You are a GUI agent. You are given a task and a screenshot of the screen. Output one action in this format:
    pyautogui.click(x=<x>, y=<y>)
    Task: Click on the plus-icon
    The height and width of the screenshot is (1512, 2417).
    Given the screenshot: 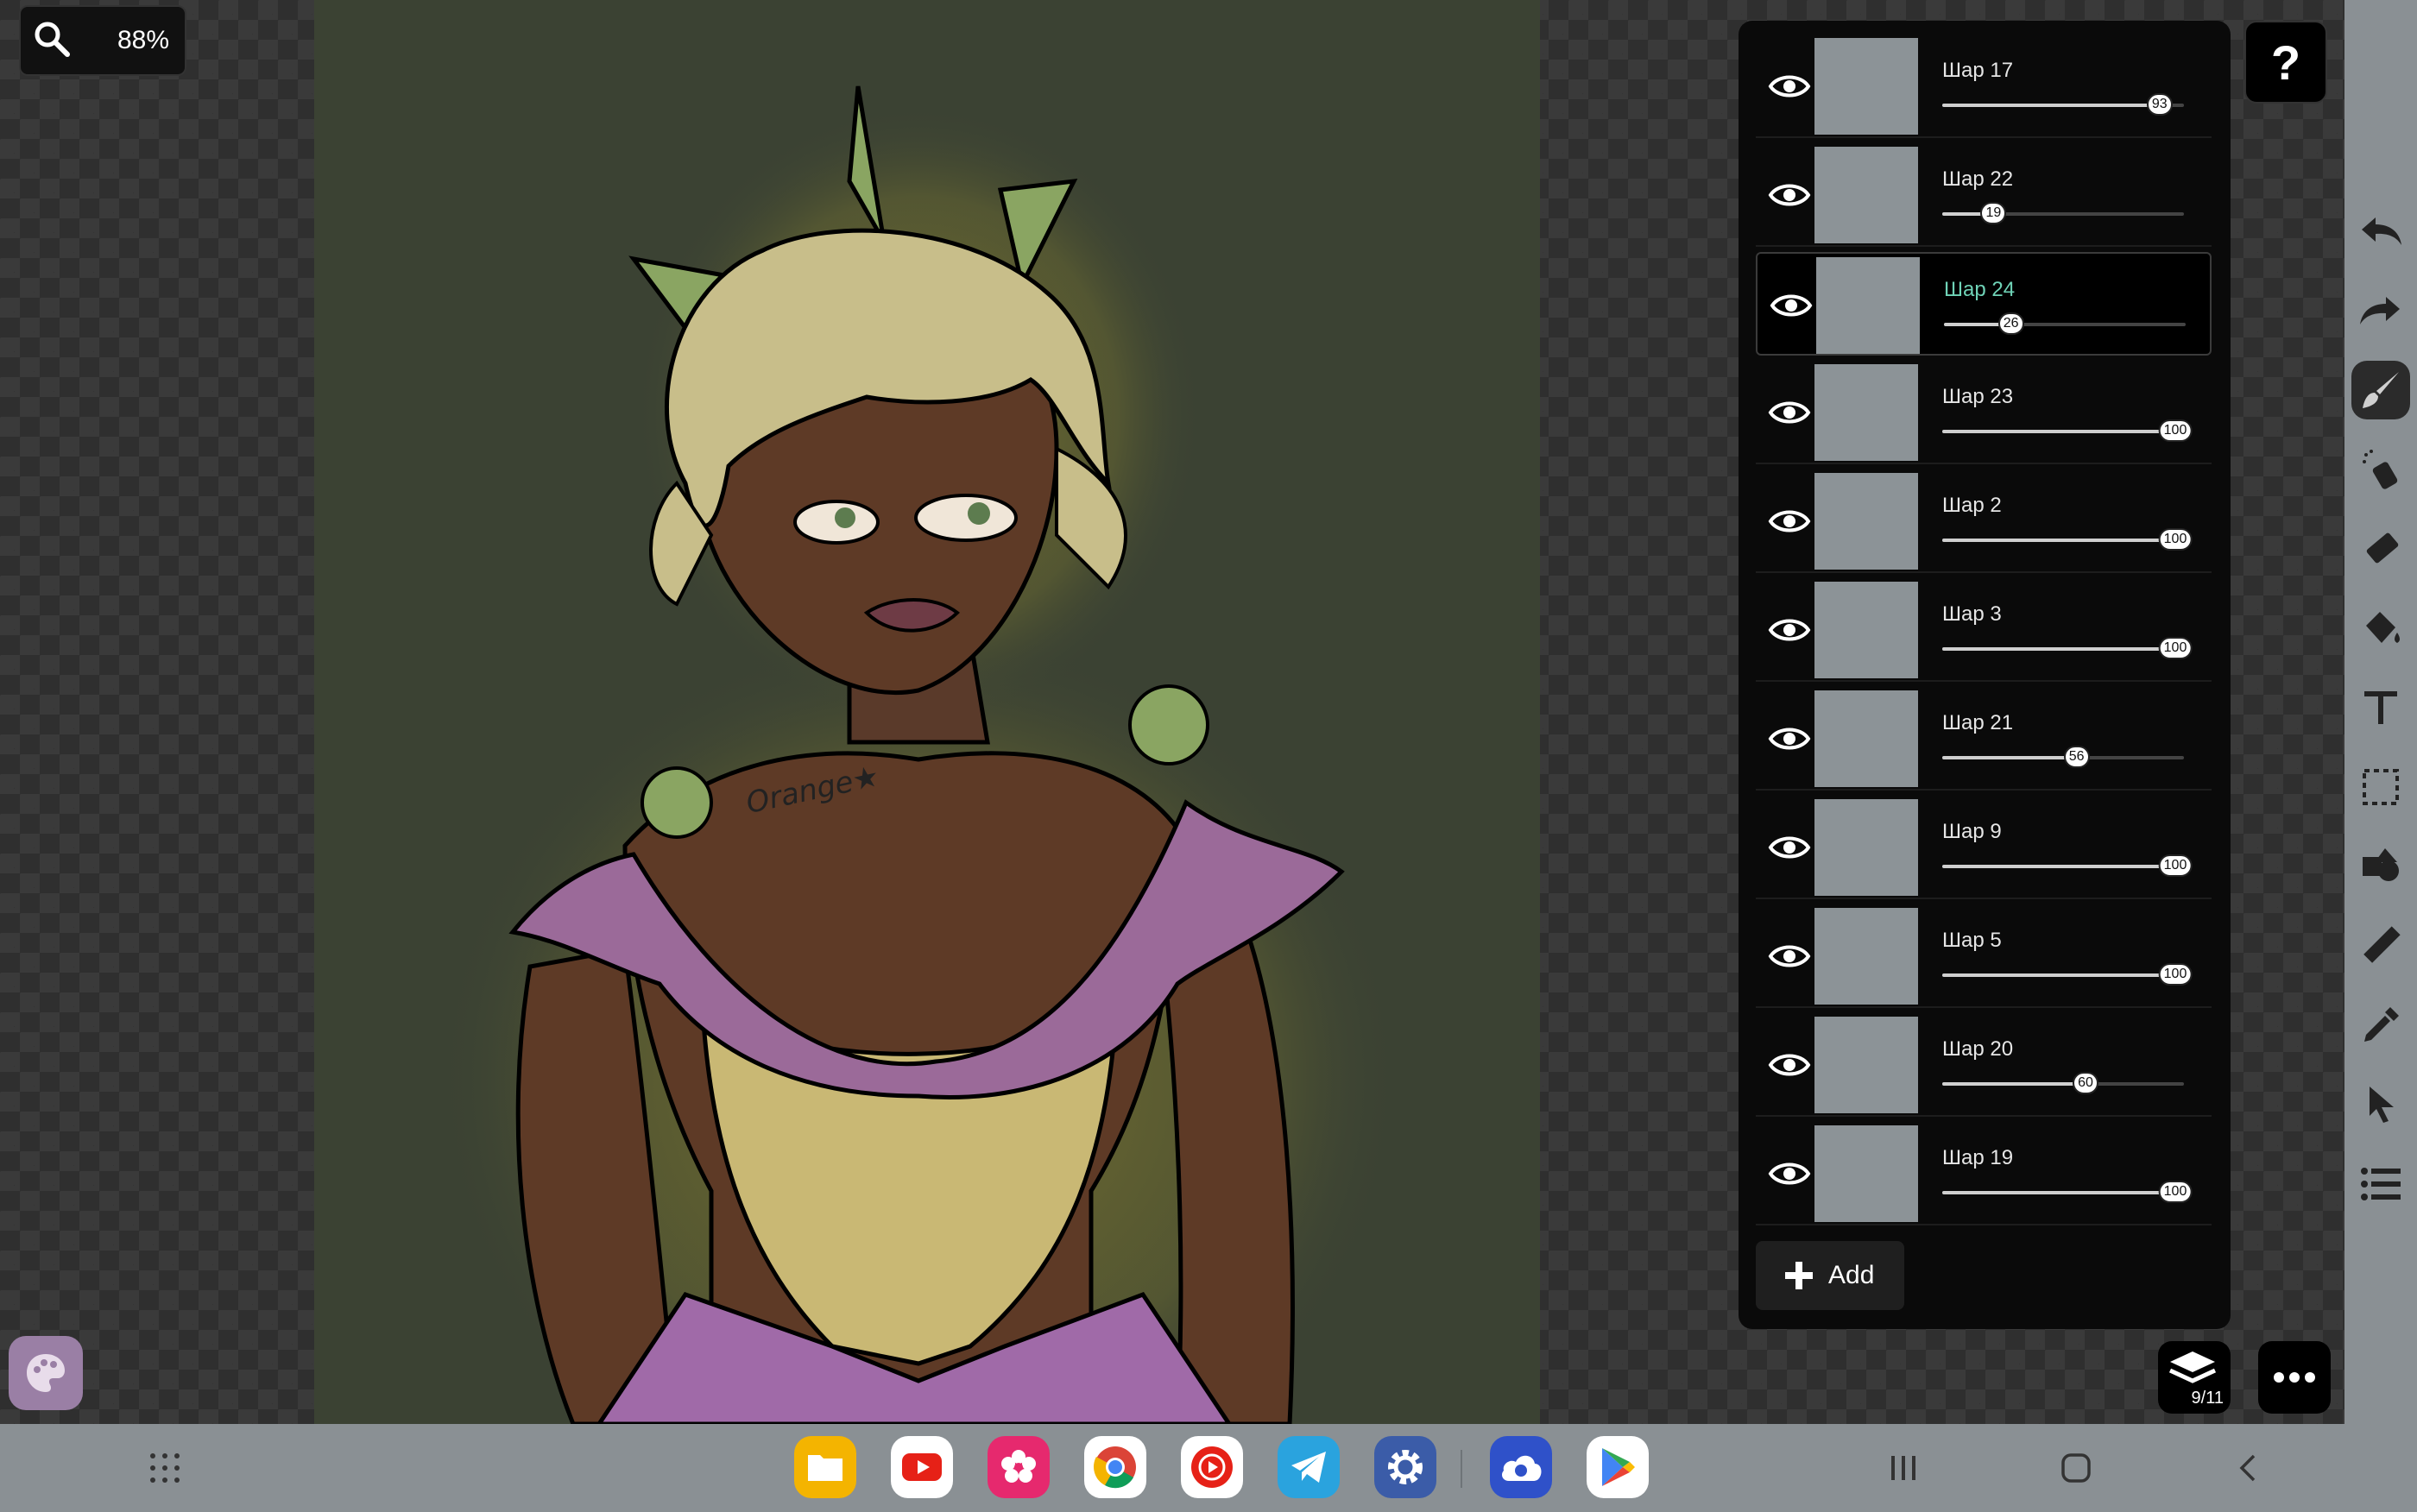 What is the action you would take?
    pyautogui.click(x=1799, y=1276)
    